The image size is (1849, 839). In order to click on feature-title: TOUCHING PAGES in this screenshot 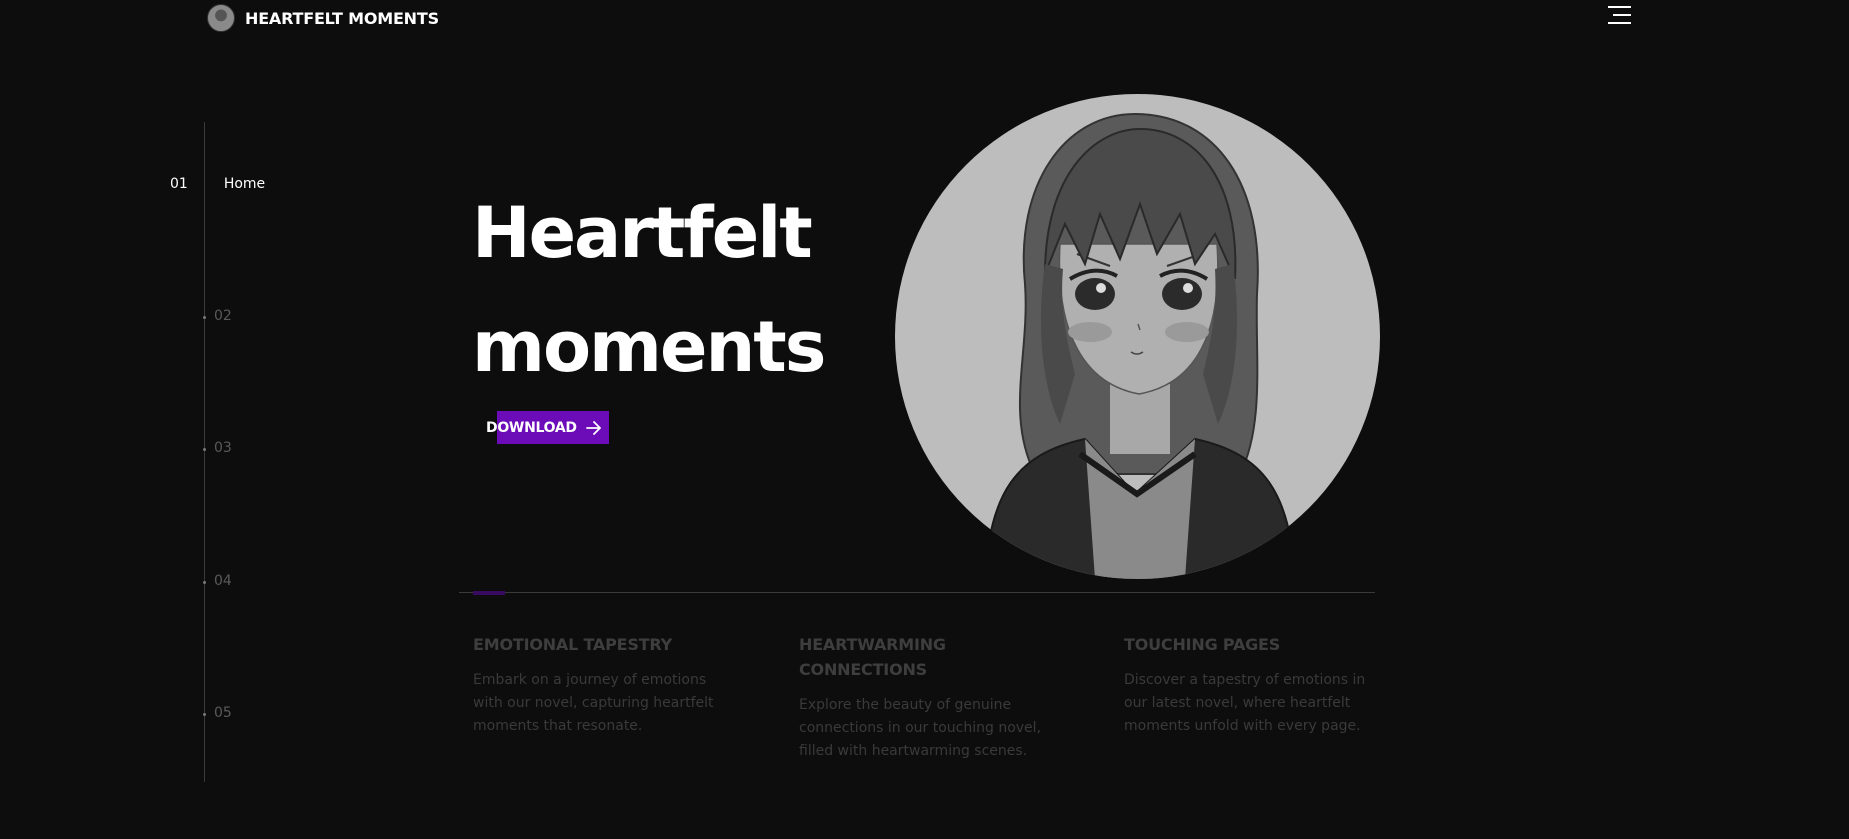, I will do `click(1202, 644)`.